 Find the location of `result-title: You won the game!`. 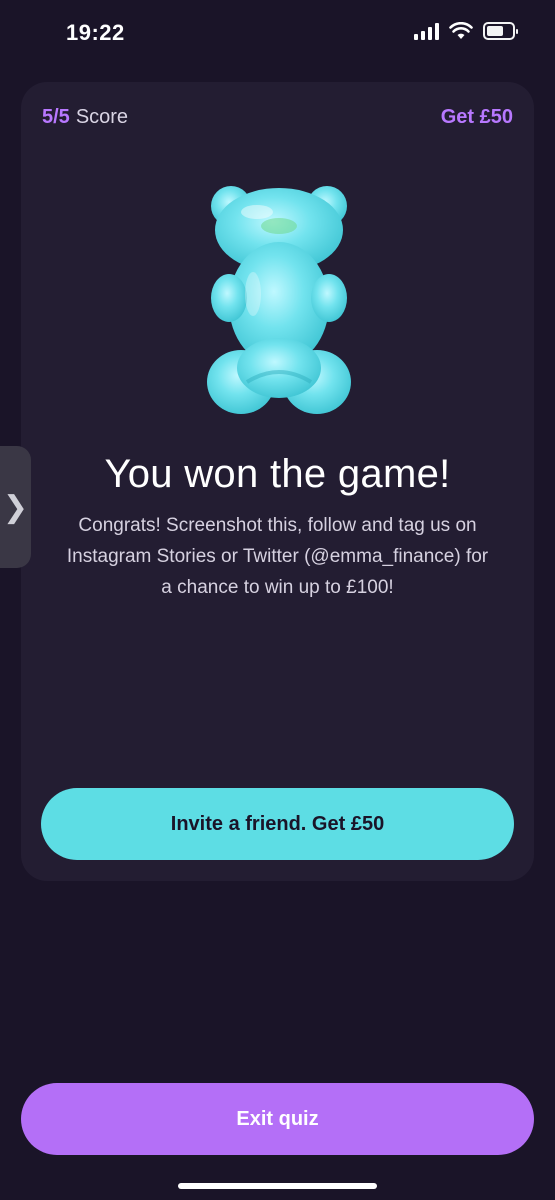

result-title: You won the game! is located at coordinates (277, 474).